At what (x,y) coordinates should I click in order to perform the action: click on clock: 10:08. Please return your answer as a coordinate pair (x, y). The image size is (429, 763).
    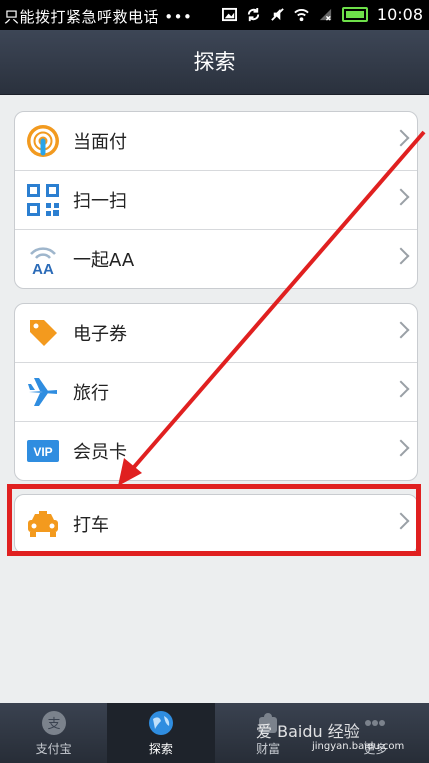
    Looking at the image, I should click on (399, 14).